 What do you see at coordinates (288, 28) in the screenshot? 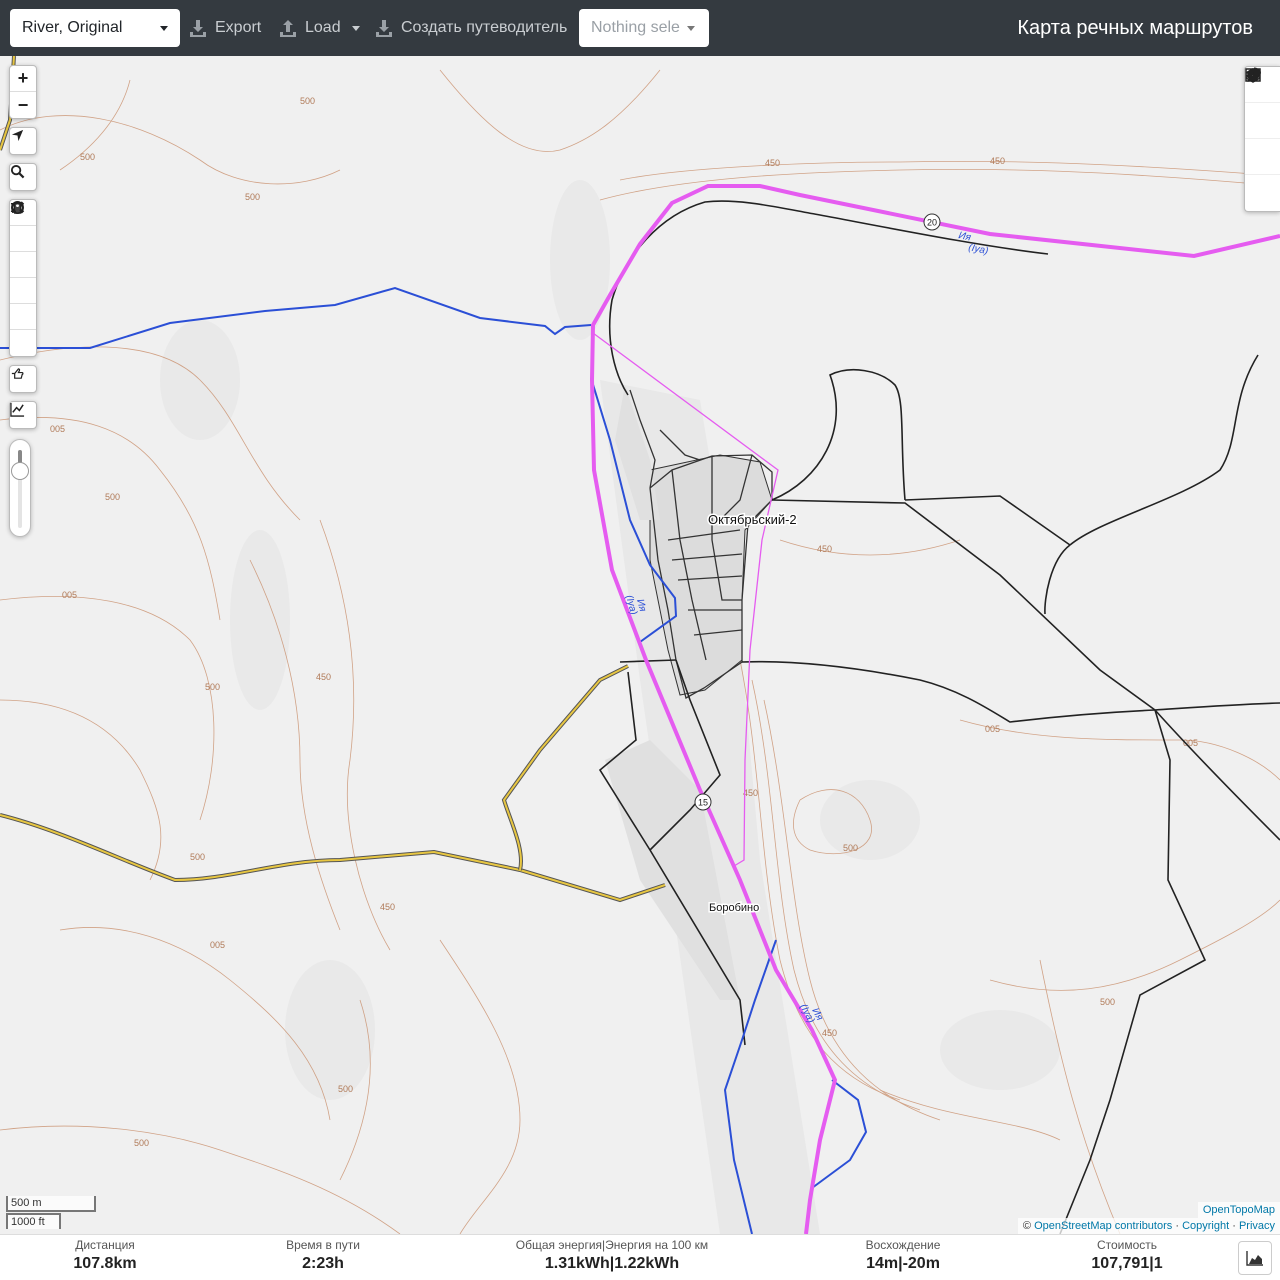
I see `upload-icon` at bounding box center [288, 28].